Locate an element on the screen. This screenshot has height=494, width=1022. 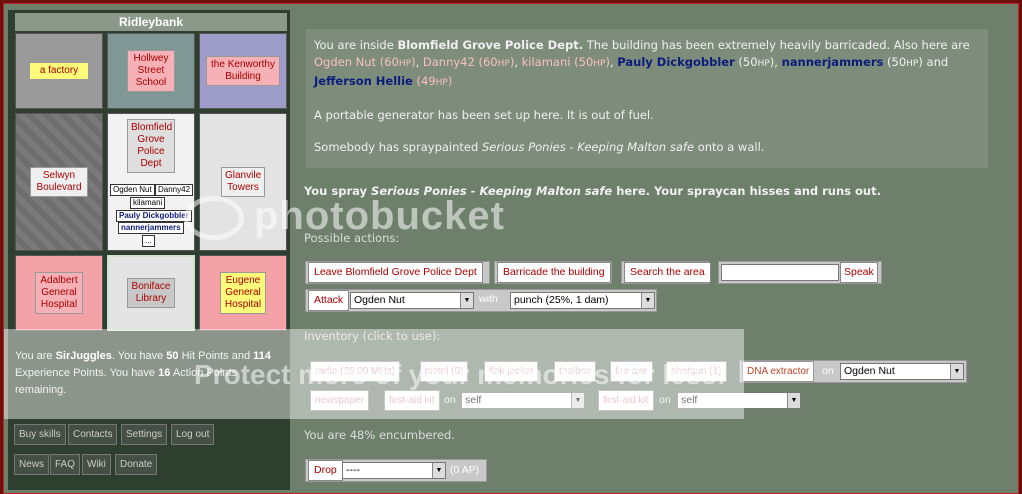
inventory-item-radio: radio (26.00 MHz) is located at coordinates (355, 371).